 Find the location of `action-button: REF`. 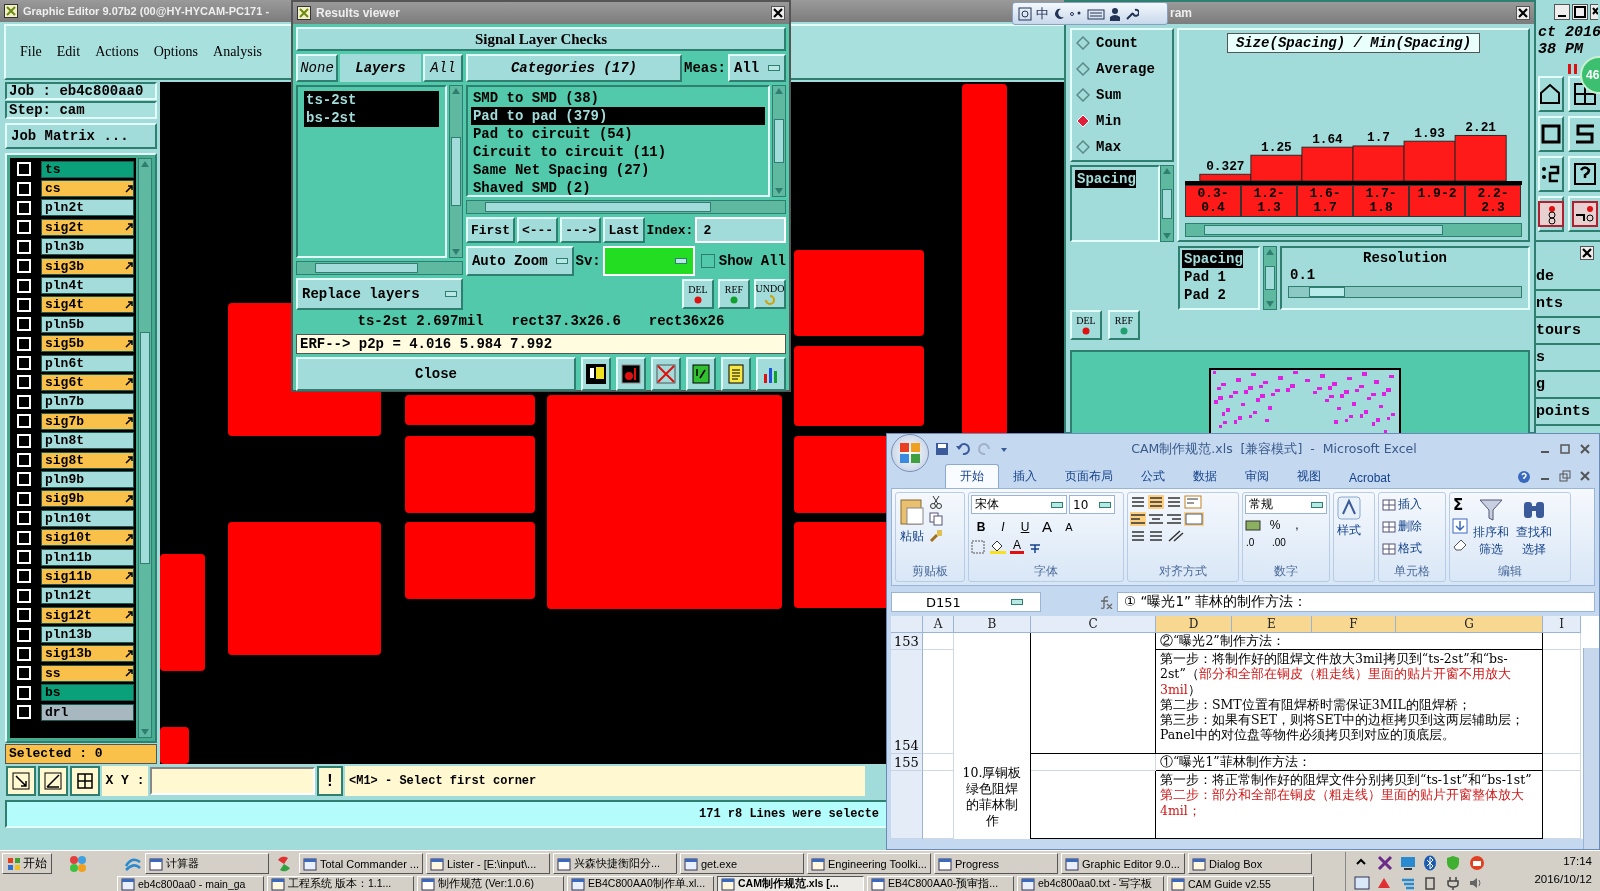

action-button: REF is located at coordinates (734, 294).